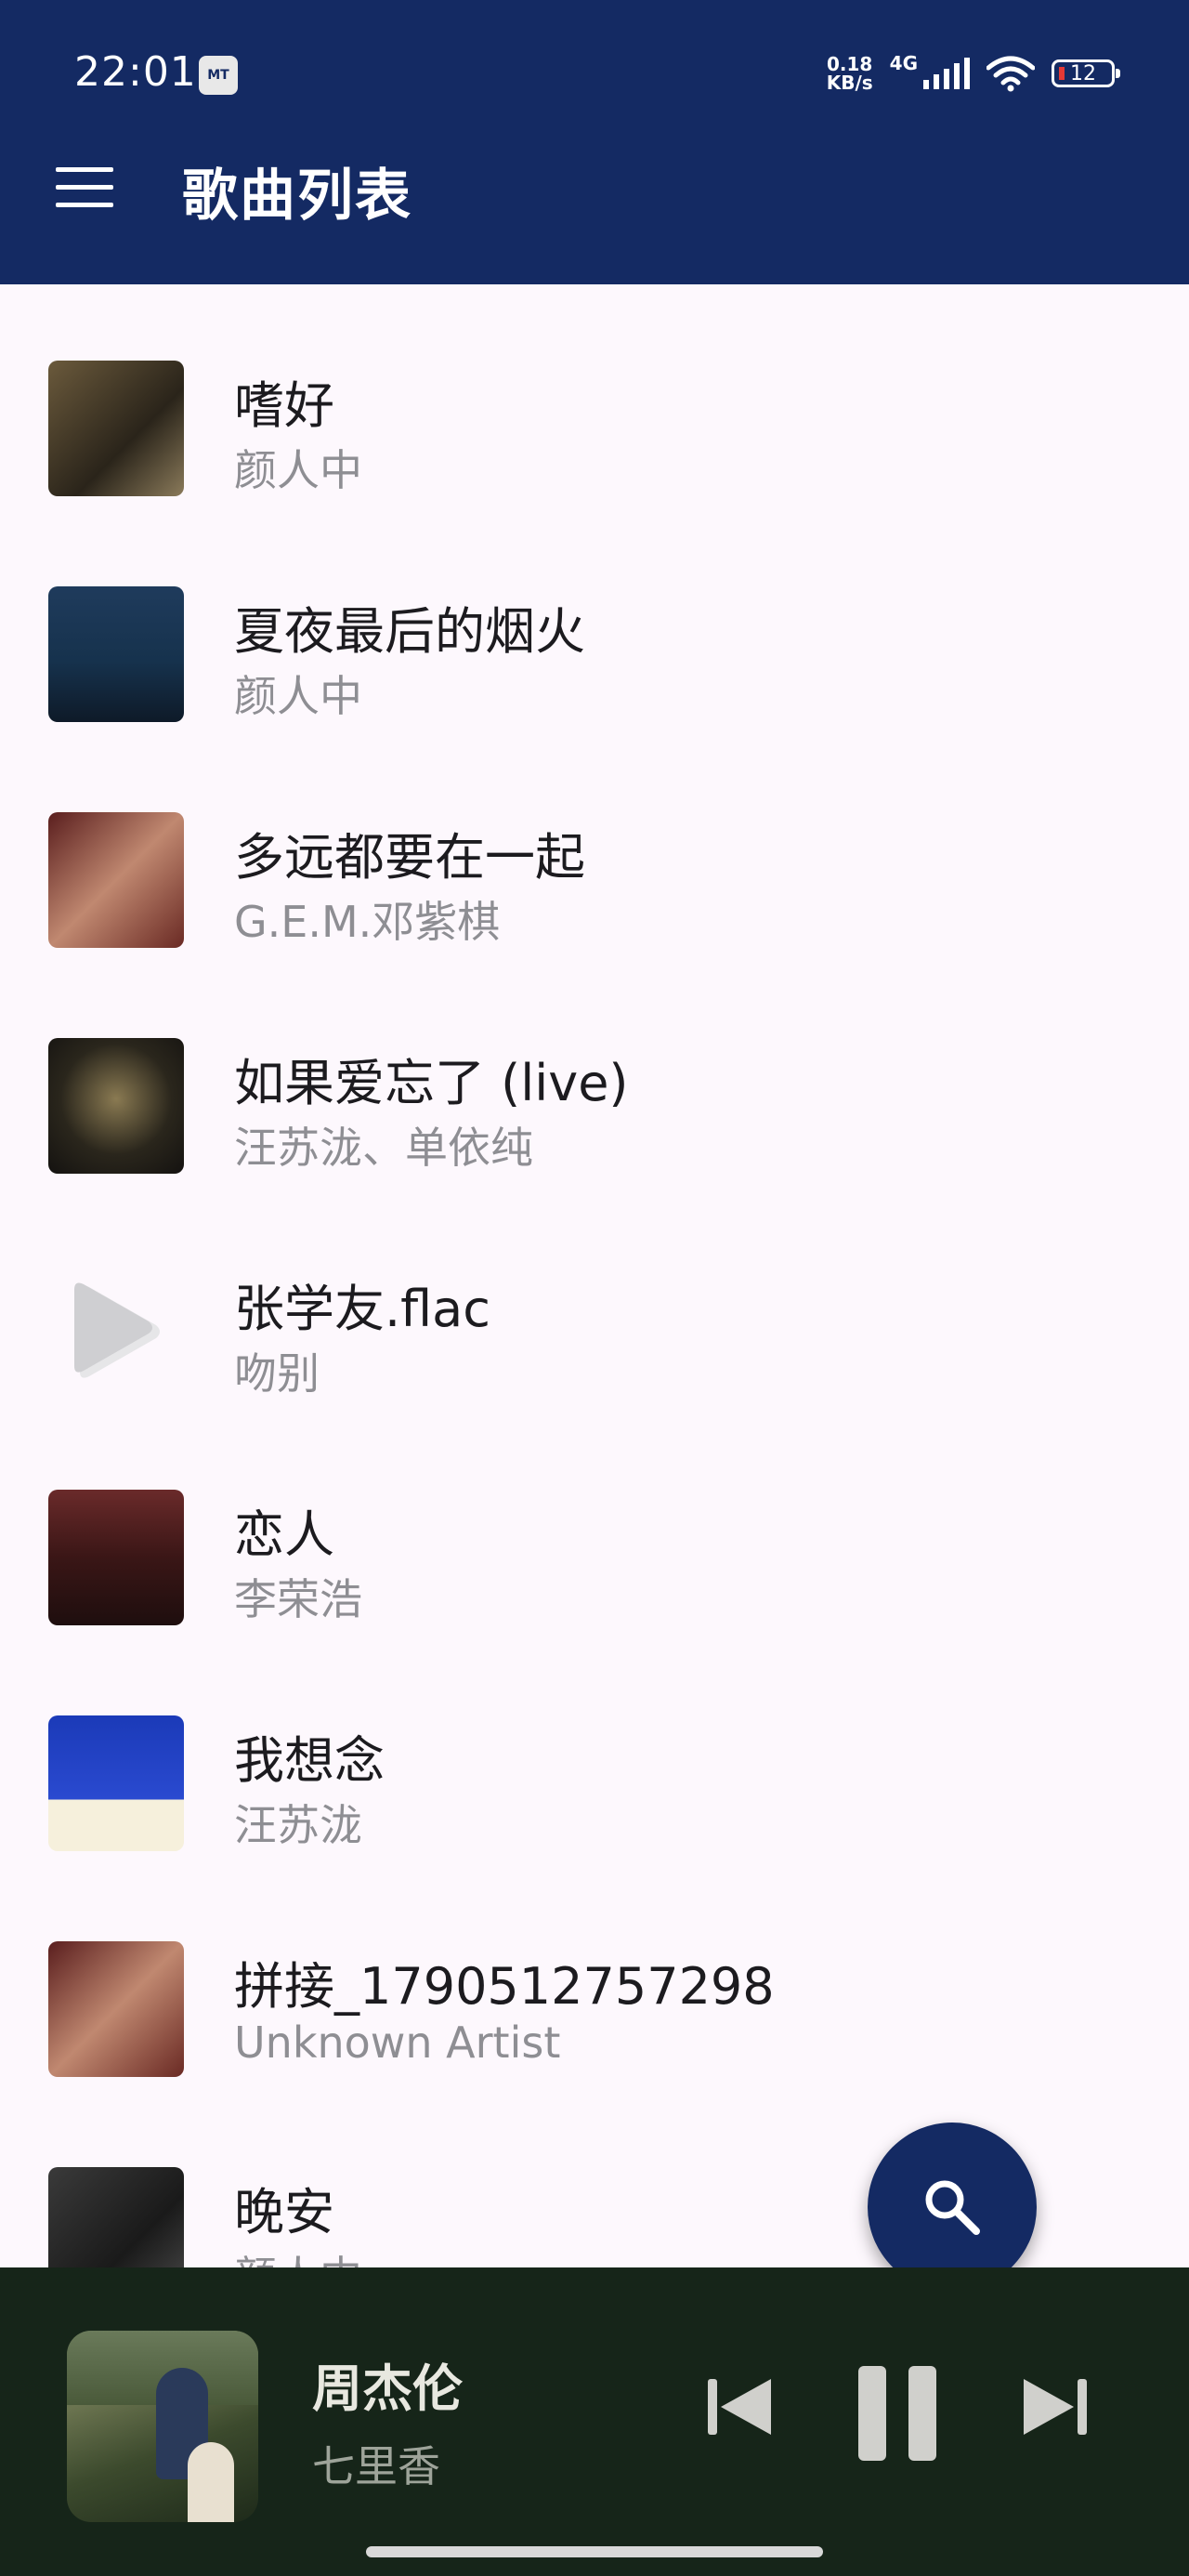  What do you see at coordinates (397, 2042) in the screenshot?
I see `song-artist: Unknown Artist` at bounding box center [397, 2042].